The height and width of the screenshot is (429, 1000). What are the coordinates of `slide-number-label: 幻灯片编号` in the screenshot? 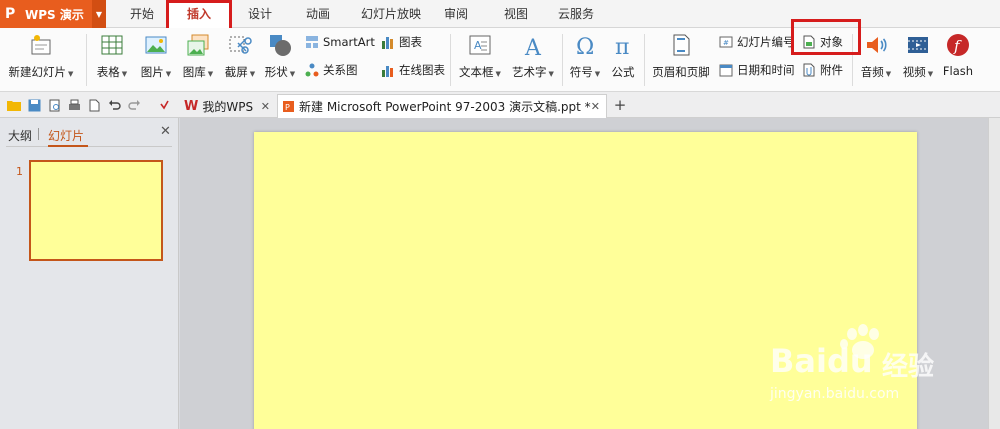 It's located at (766, 42).